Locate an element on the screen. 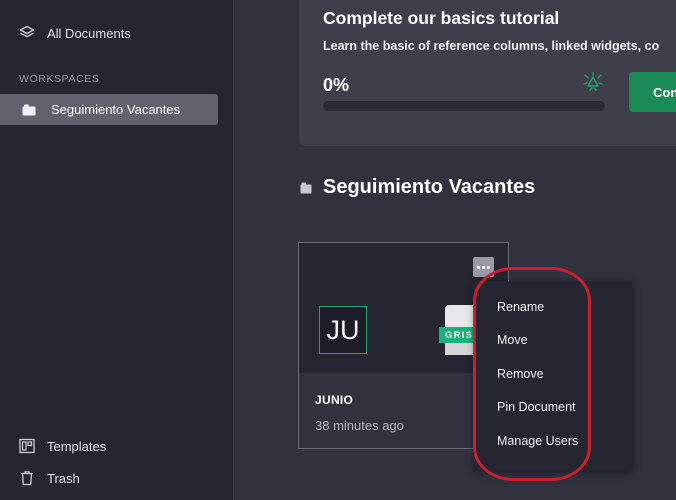  document-modified-time: 38 minutes ago is located at coordinates (359, 425).